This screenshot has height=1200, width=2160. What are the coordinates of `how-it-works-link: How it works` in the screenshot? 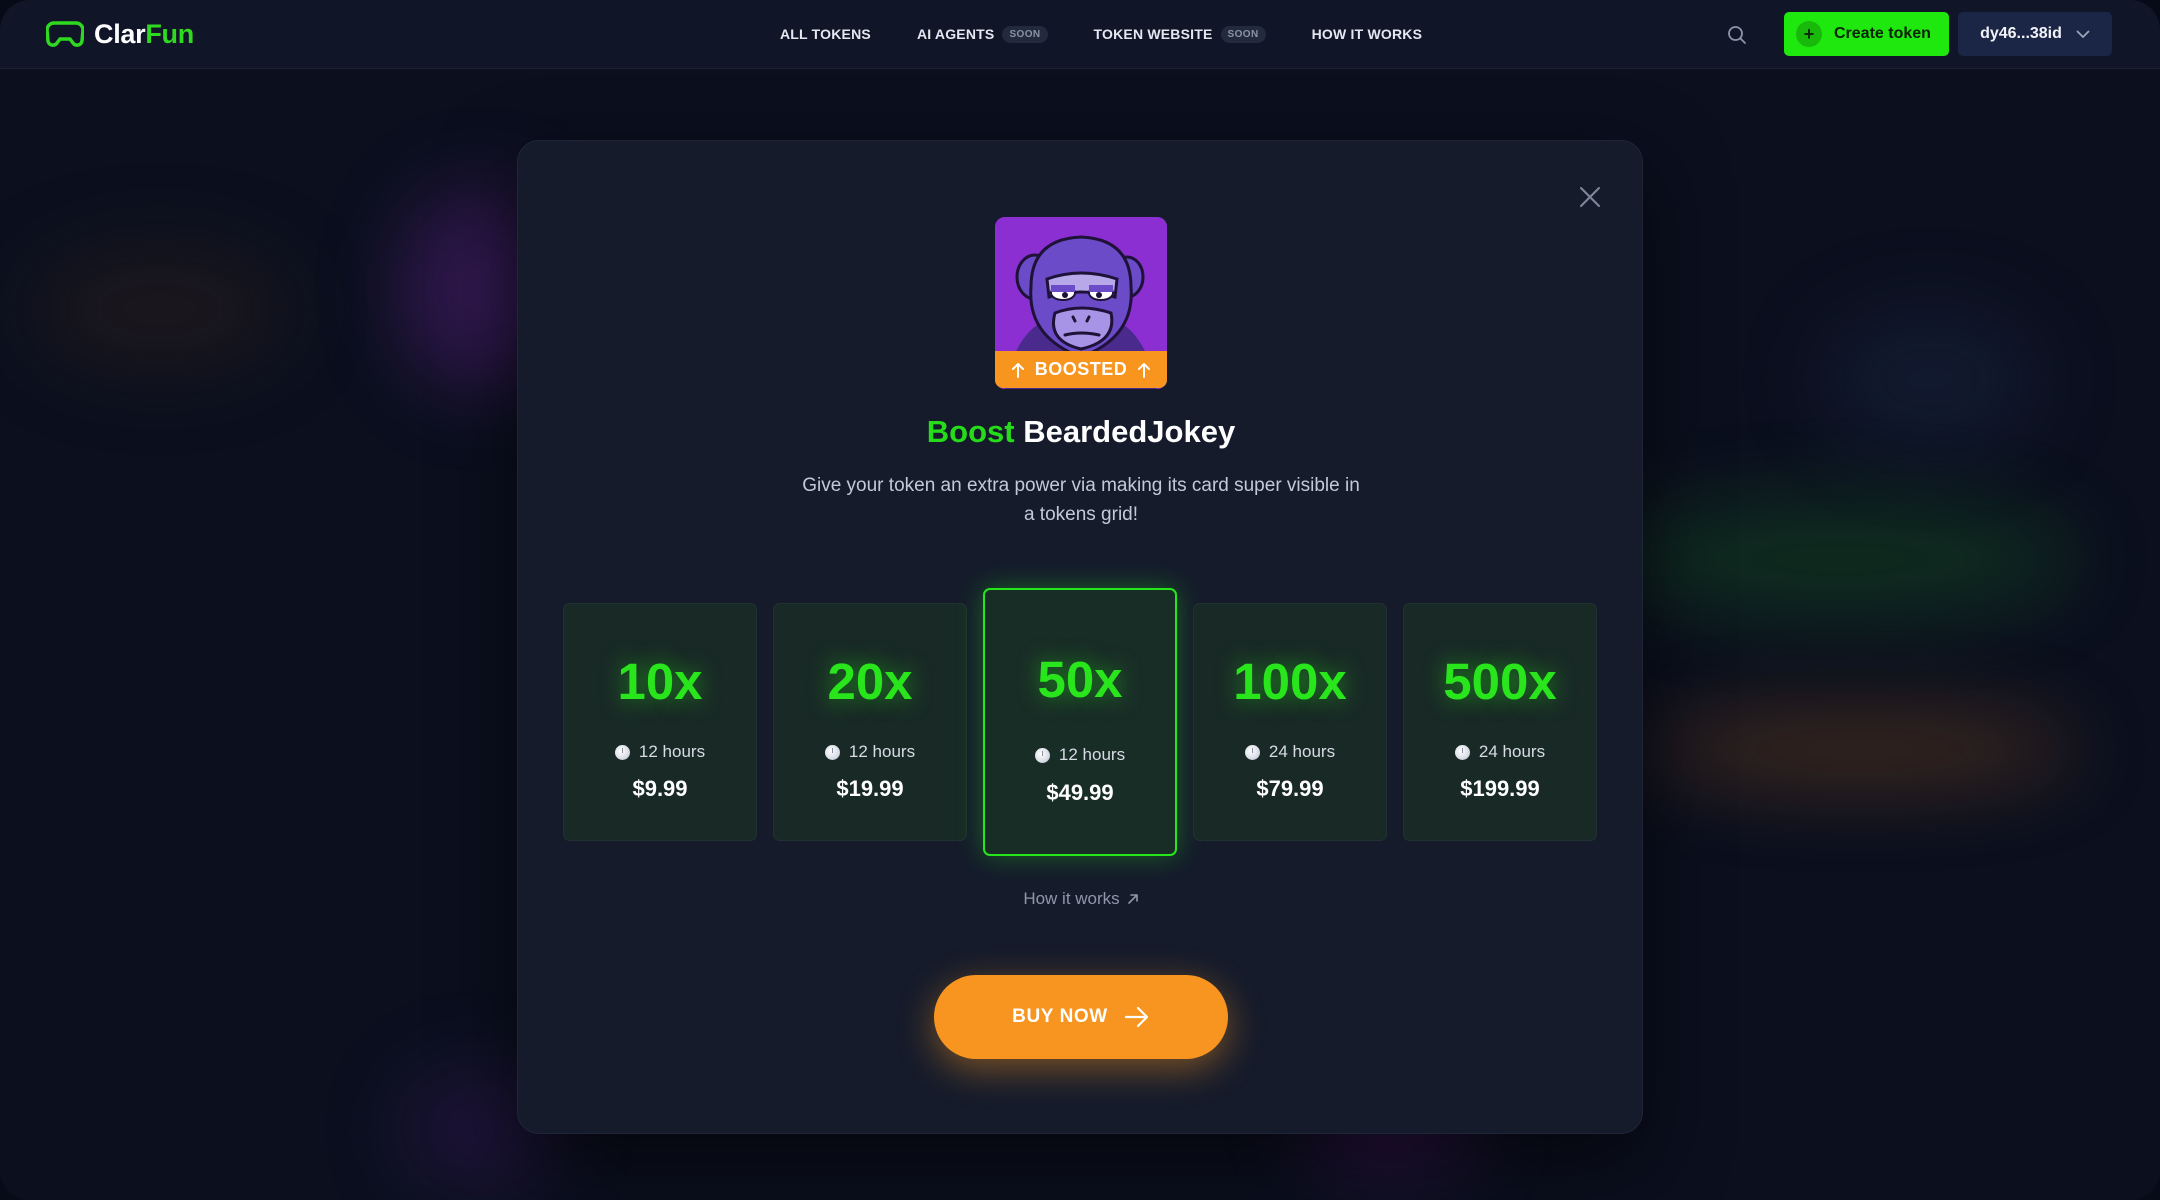 It's located at (1081, 899).